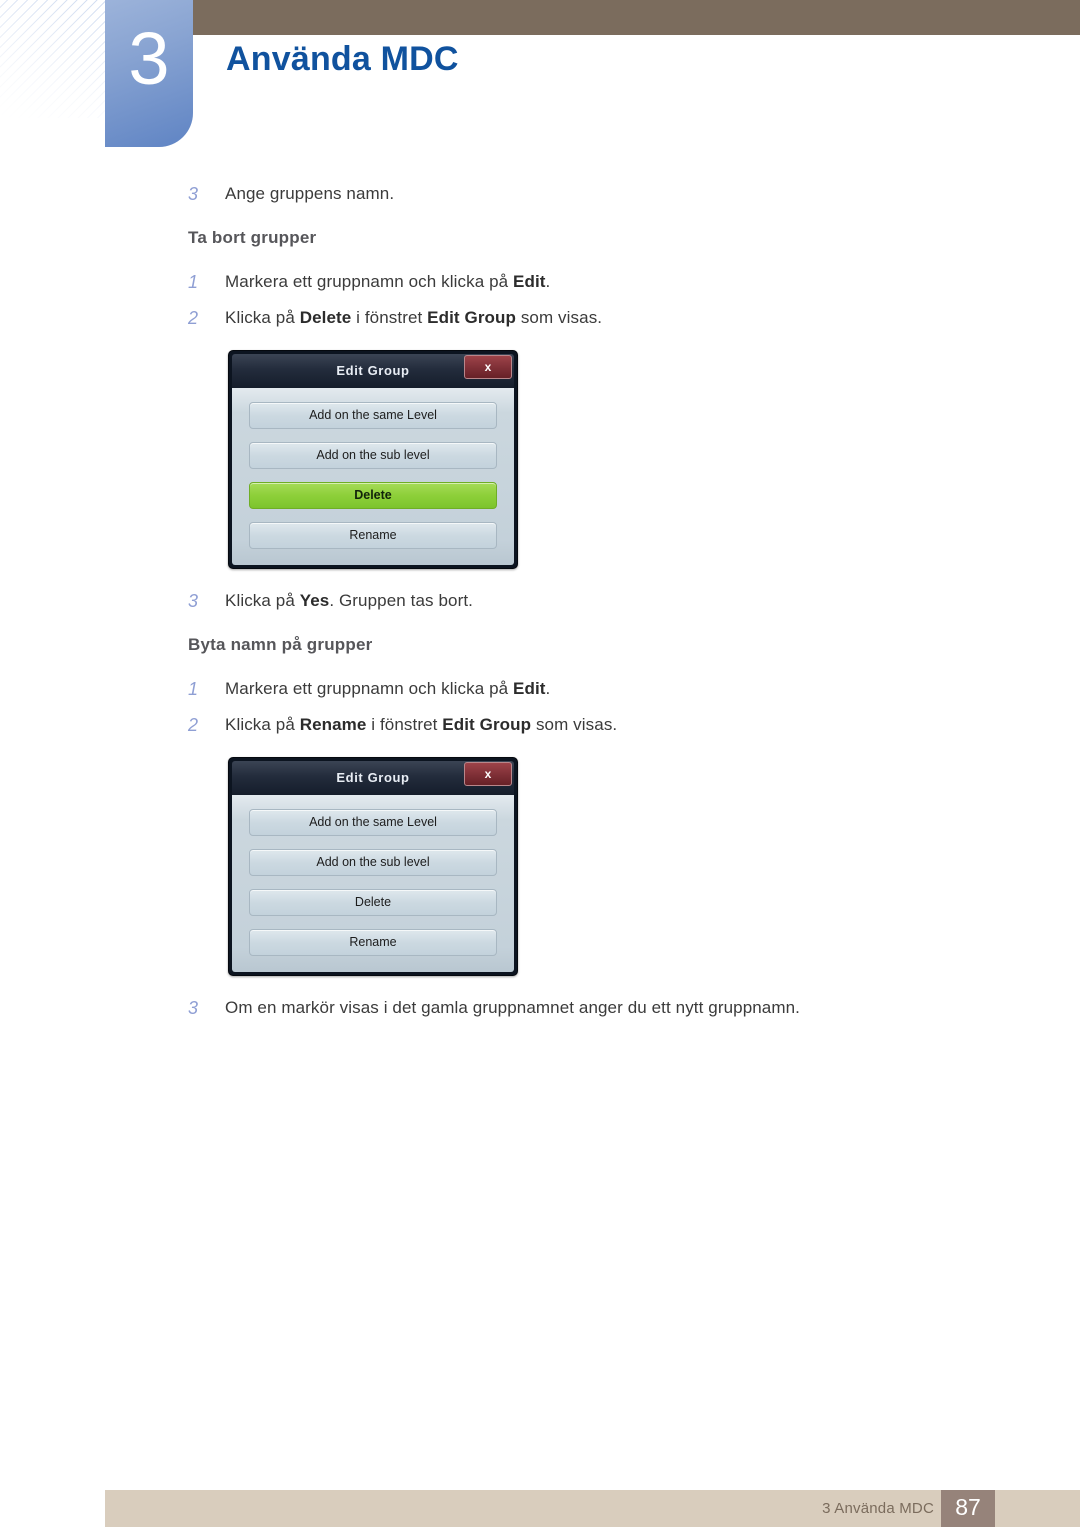 The width and height of the screenshot is (1080, 1527). I want to click on page-header: 3 Använda MDC, so click(540, 80).